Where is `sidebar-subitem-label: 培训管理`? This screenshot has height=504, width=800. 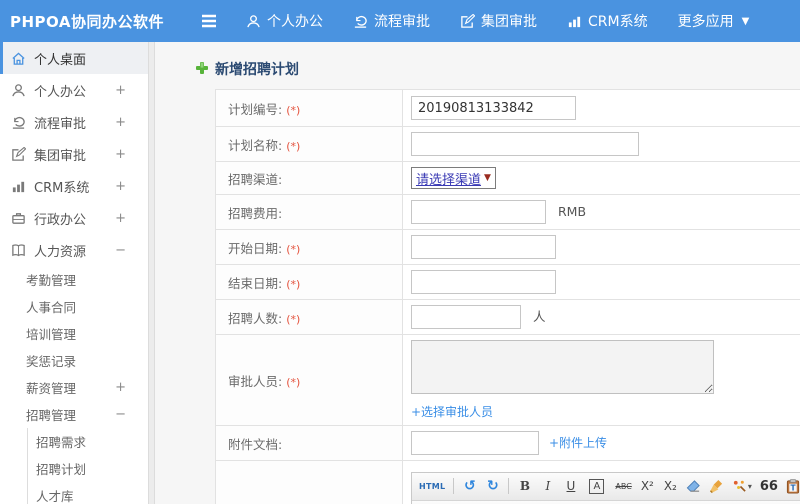
sidebar-subitem-label: 培训管理 is located at coordinates (51, 334).